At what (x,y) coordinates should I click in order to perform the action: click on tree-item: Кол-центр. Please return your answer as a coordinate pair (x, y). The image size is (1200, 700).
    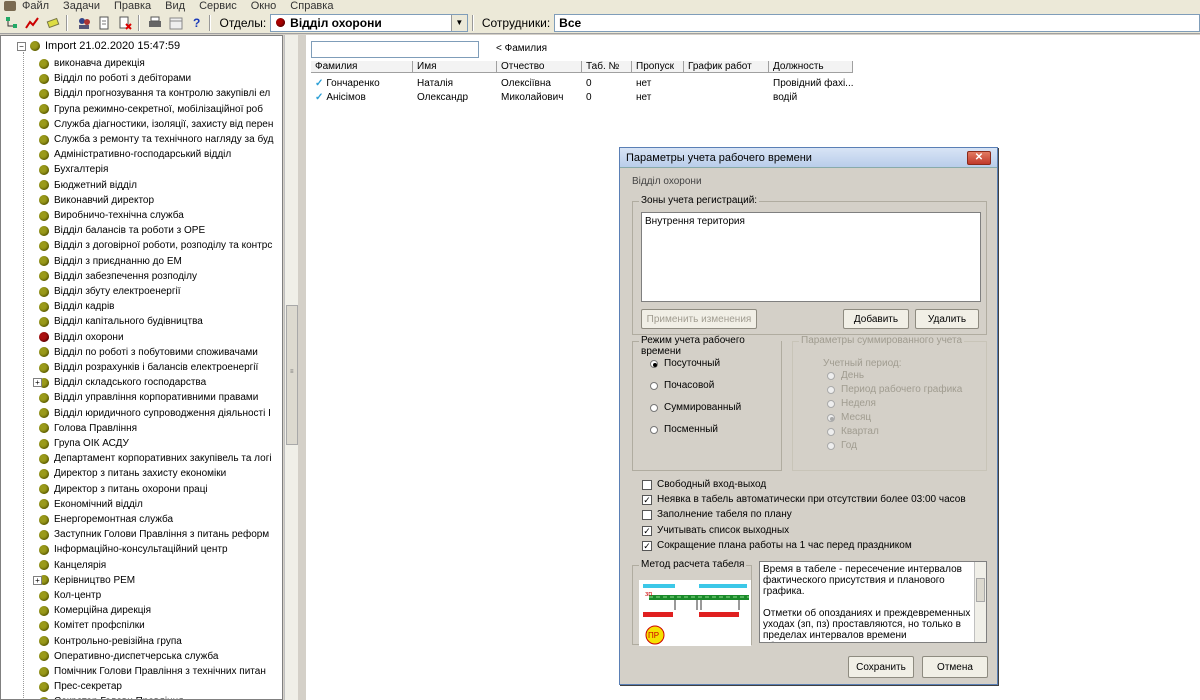
    Looking at the image, I should click on (70, 595).